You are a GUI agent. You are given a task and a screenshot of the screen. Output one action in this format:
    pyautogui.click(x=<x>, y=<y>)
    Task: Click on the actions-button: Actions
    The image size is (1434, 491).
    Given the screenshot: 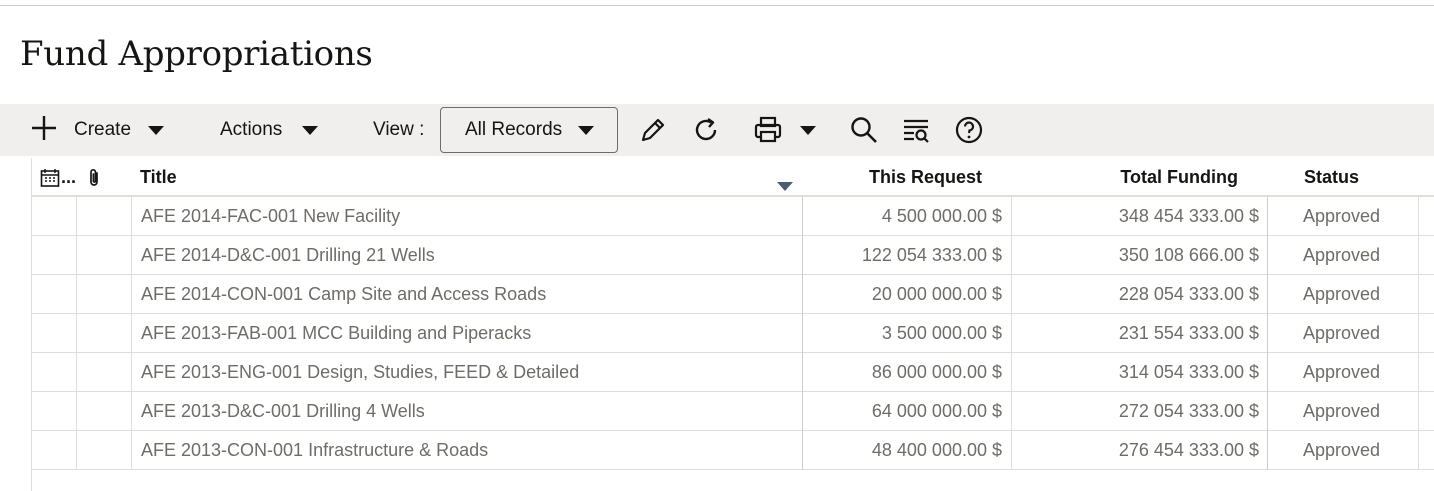 What is the action you would take?
    pyautogui.click(x=269, y=130)
    